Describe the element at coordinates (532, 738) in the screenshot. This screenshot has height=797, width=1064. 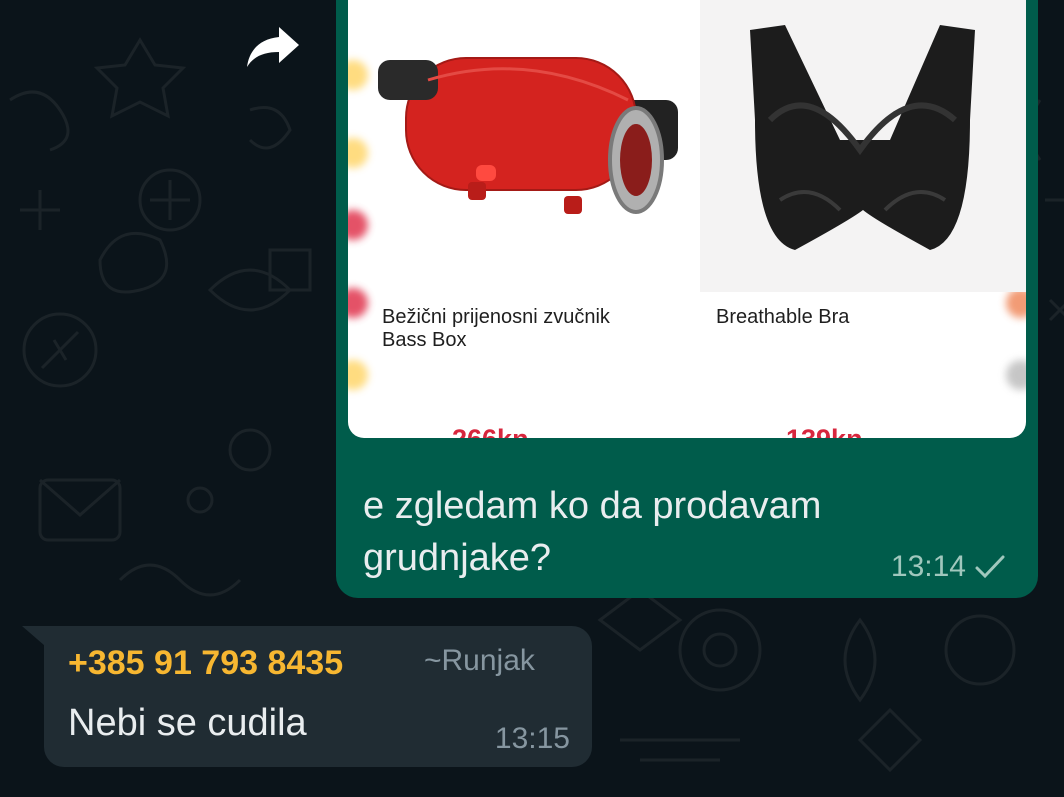
I see `message-time: 13:15` at that location.